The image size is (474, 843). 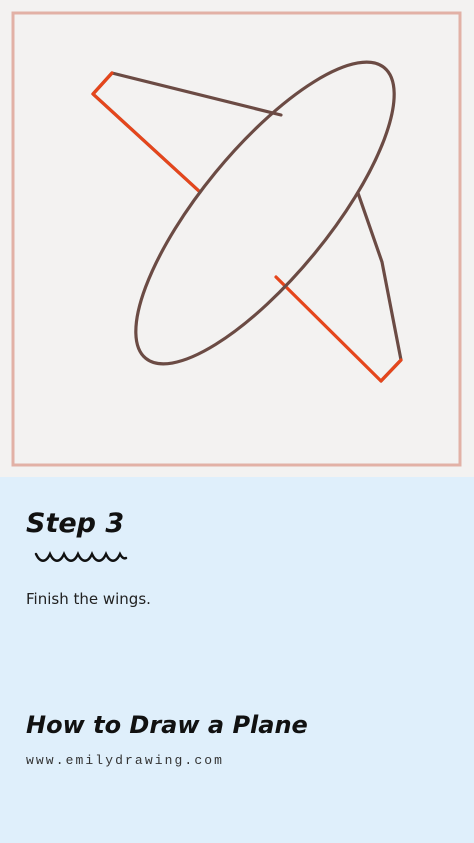 I want to click on website-url: www.emilydrawing.com, so click(x=125, y=760).